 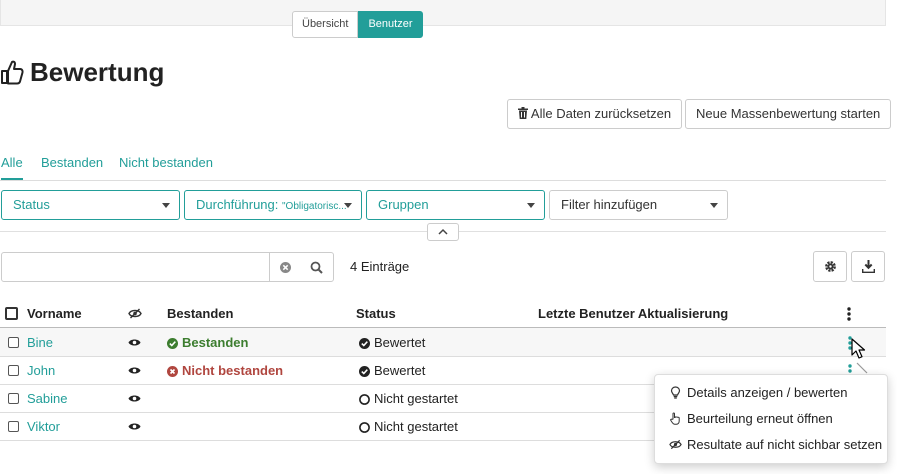 I want to click on slash-glyph-icon, so click(x=862, y=368).